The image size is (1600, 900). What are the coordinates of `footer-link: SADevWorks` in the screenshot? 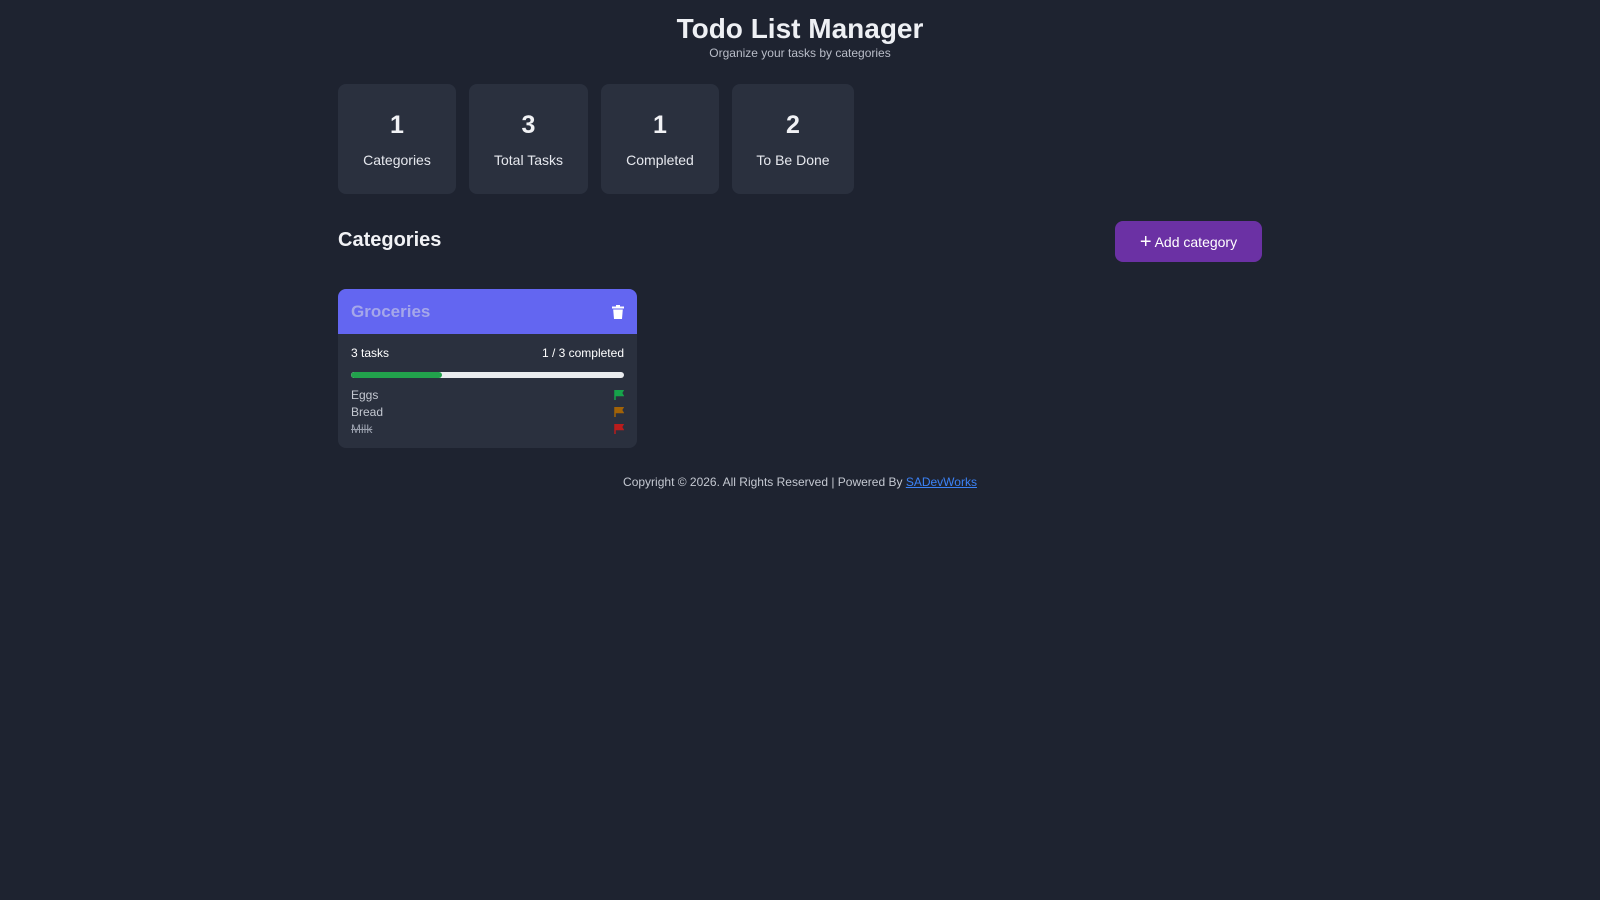 It's located at (941, 482).